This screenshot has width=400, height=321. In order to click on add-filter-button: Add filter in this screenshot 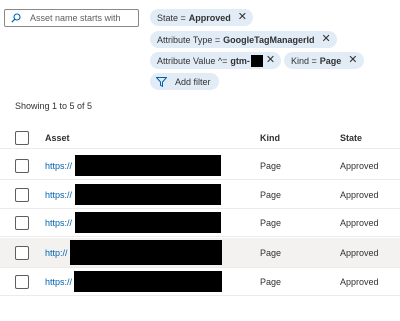, I will do `click(184, 81)`.